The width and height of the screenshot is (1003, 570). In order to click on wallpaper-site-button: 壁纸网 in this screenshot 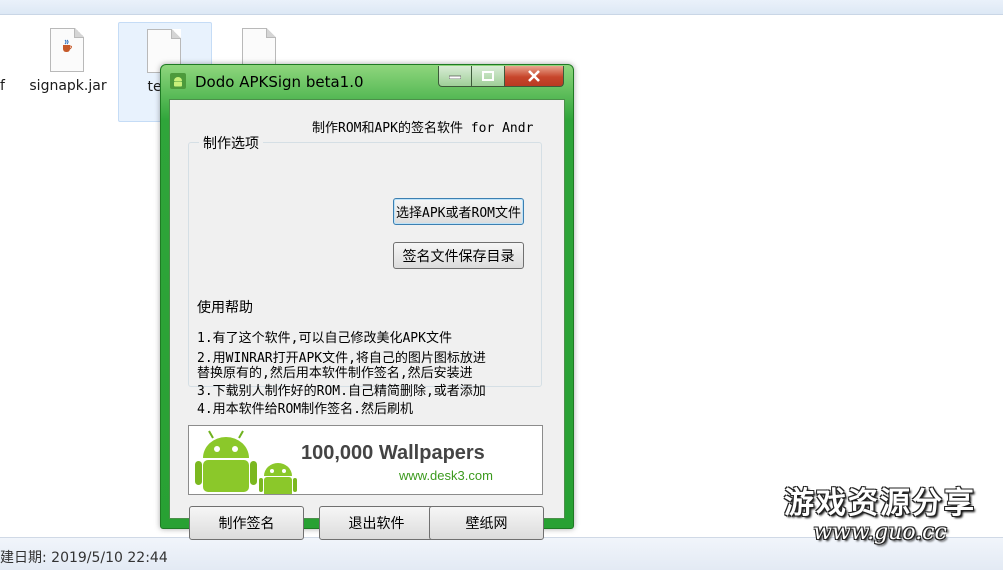, I will do `click(486, 523)`.